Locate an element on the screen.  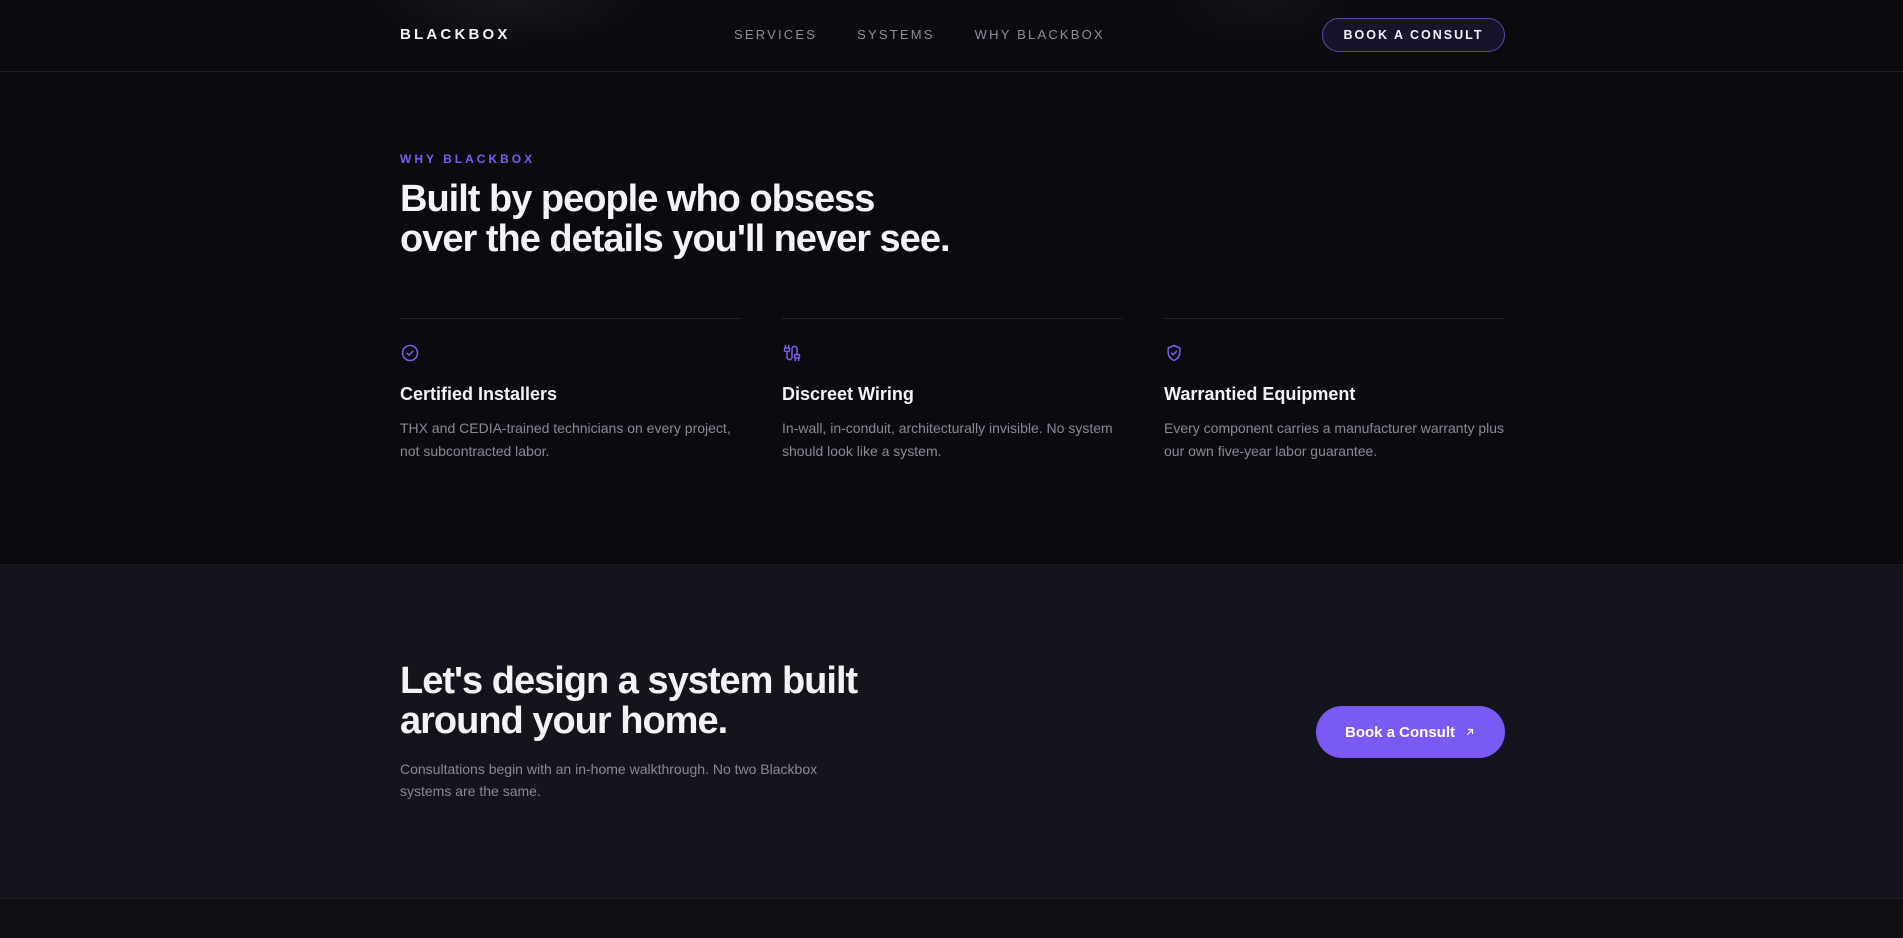
nav-link-services: SERVICES is located at coordinates (775, 34).